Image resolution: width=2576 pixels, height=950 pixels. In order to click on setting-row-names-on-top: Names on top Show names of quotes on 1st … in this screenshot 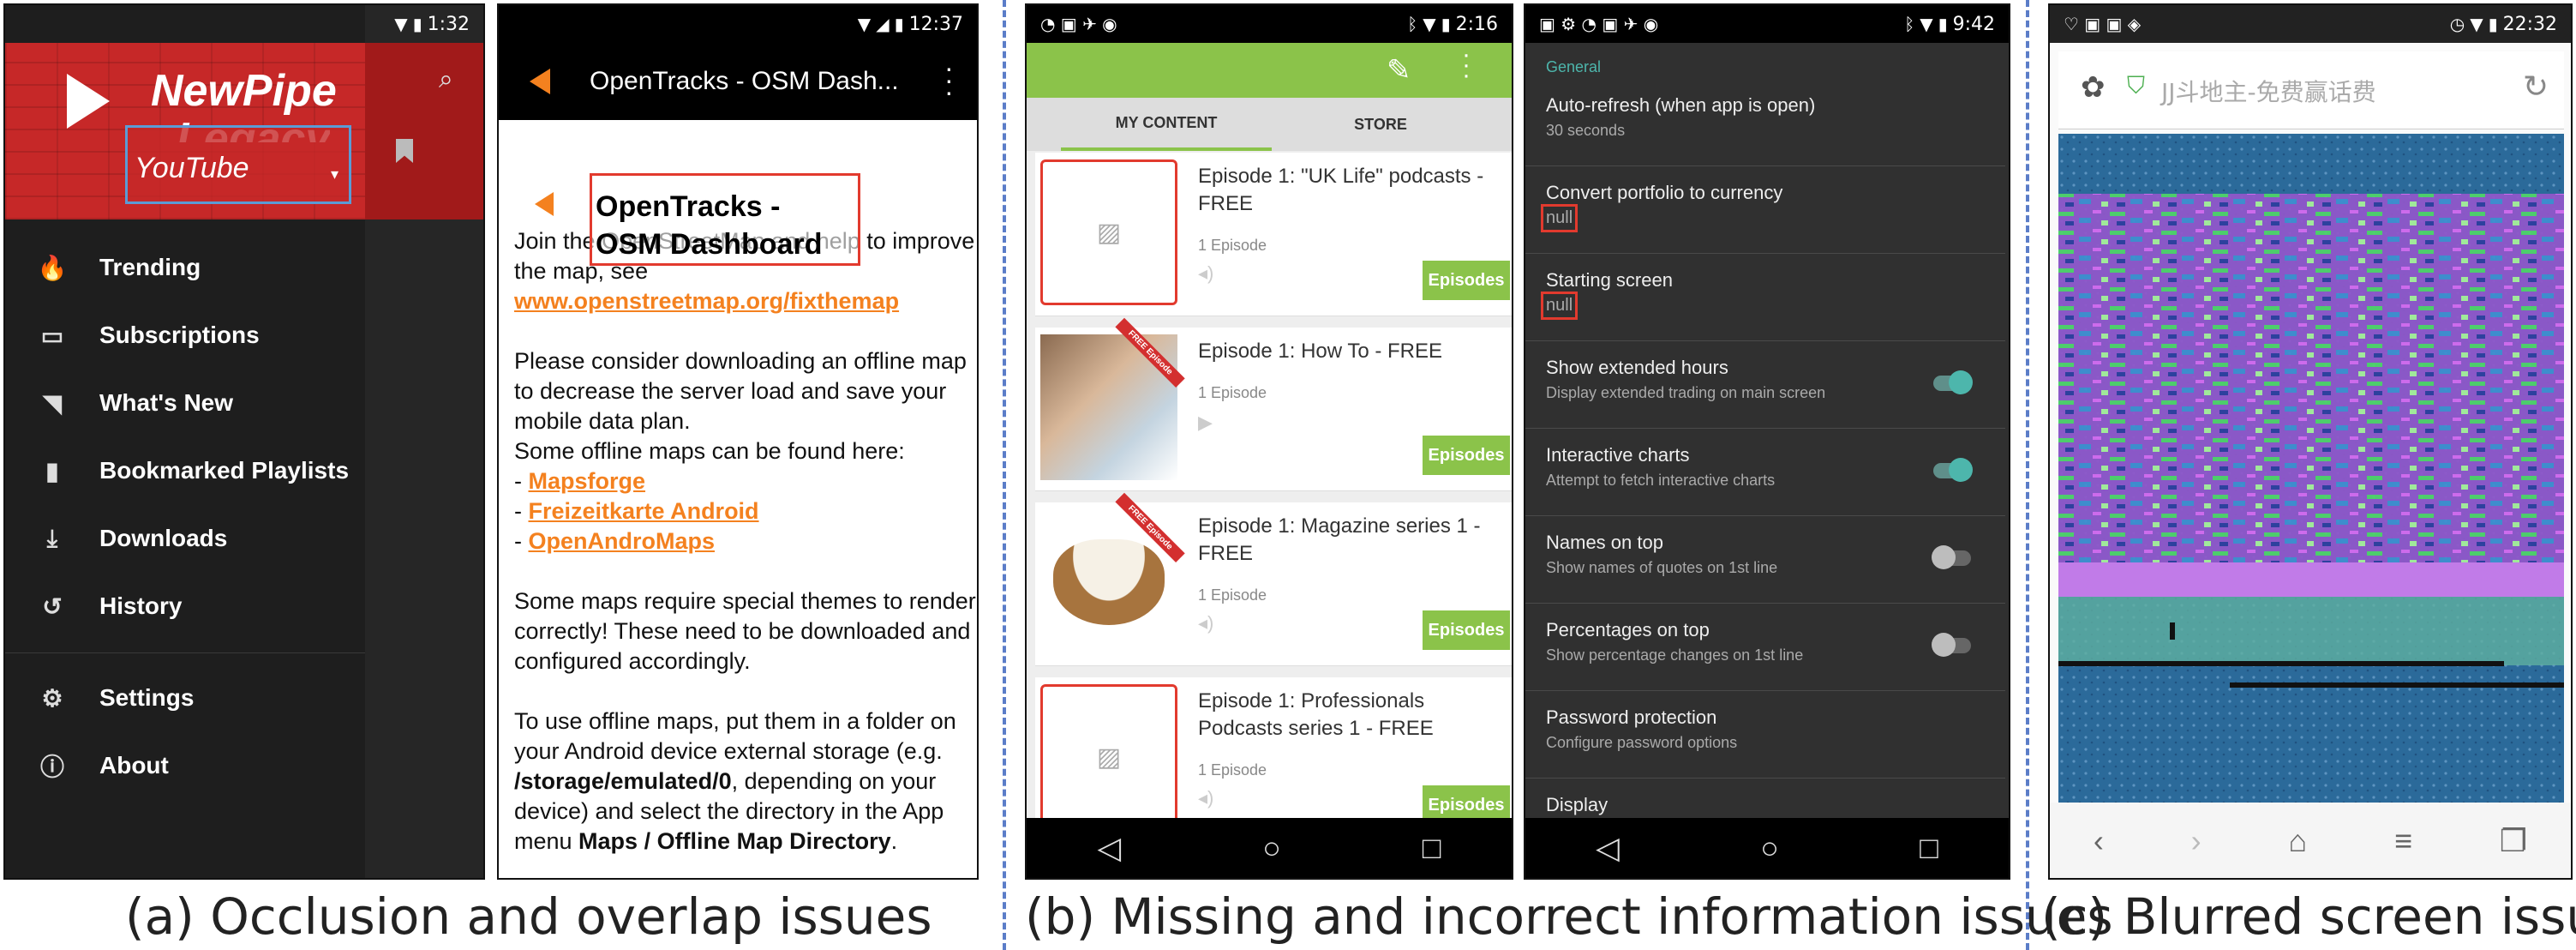, I will do `click(1765, 560)`.